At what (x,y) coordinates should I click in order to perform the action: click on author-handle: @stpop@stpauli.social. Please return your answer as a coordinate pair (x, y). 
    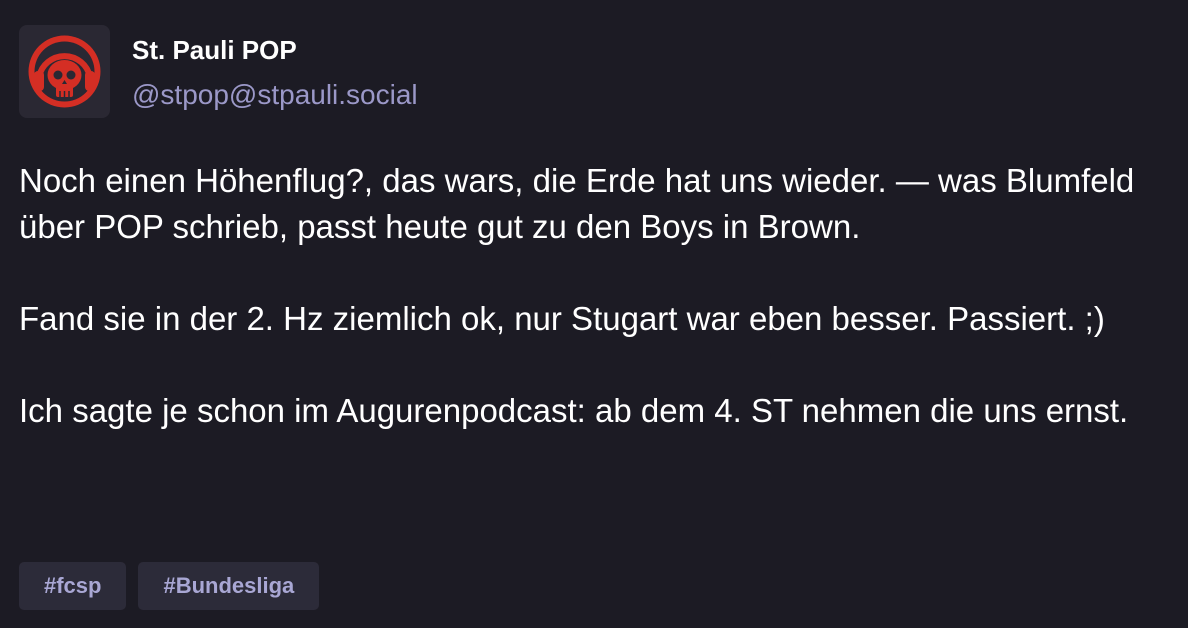
    Looking at the image, I should click on (275, 95).